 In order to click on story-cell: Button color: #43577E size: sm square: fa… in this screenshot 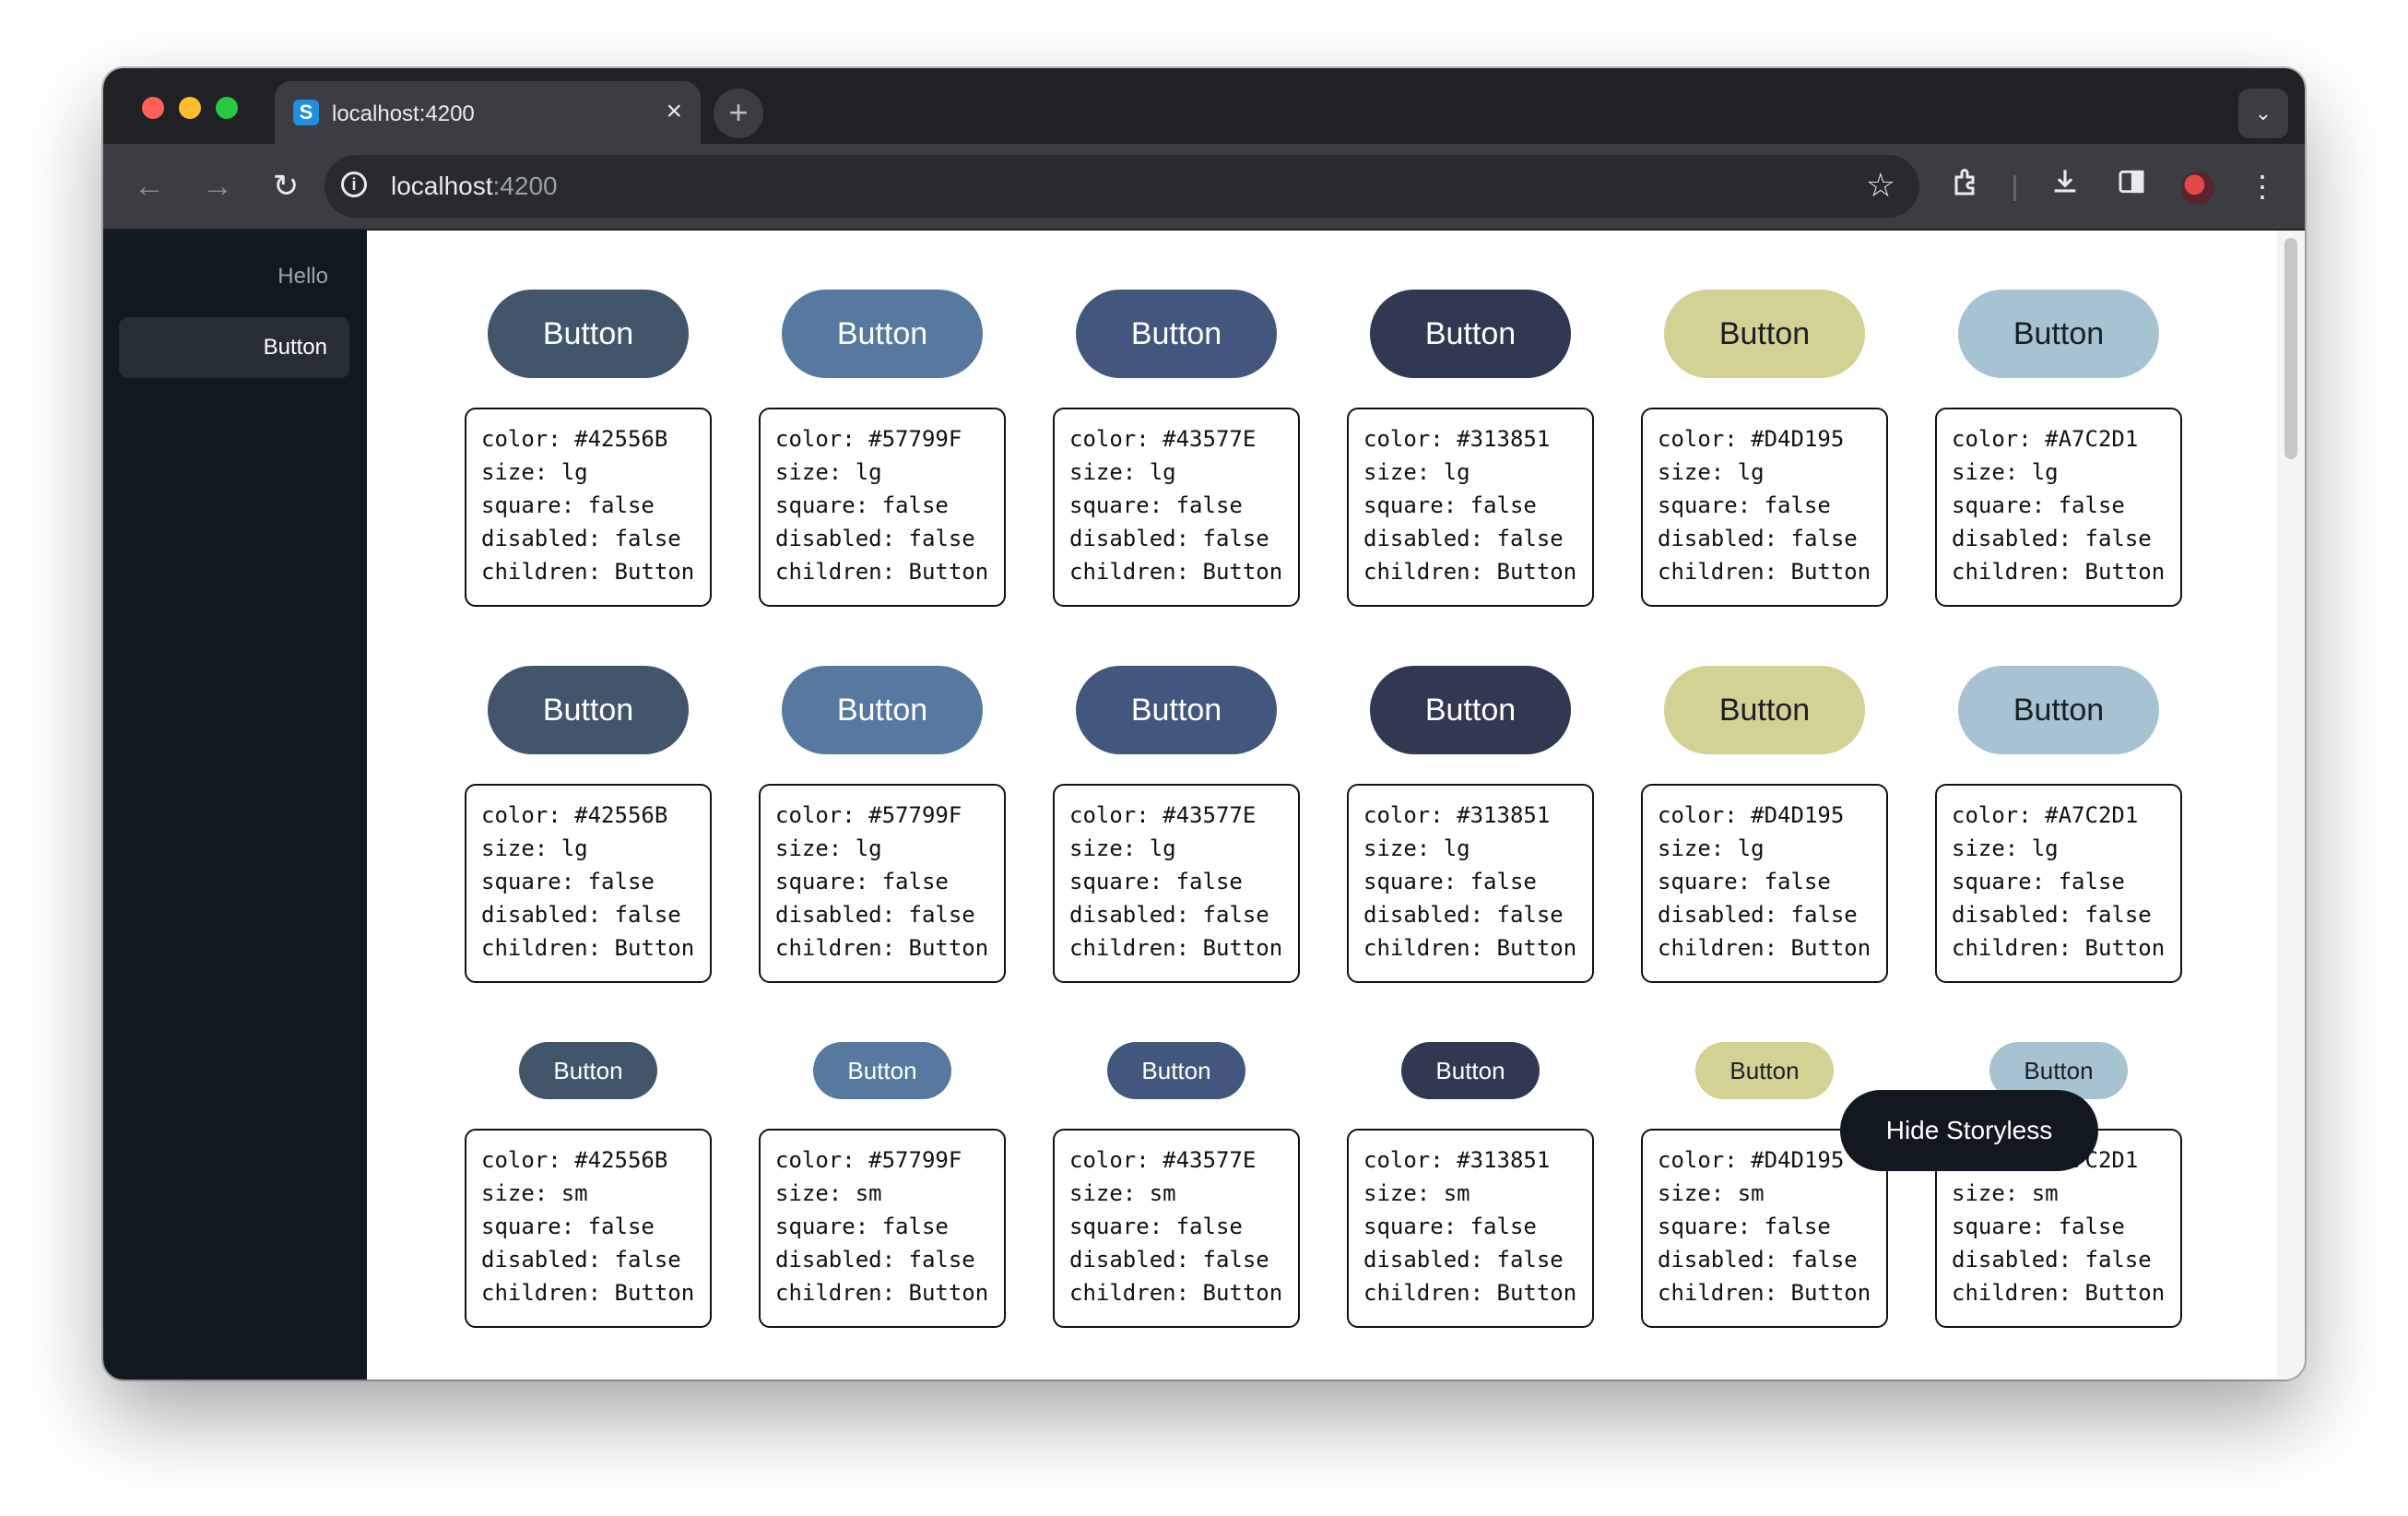, I will do `click(1176, 1185)`.